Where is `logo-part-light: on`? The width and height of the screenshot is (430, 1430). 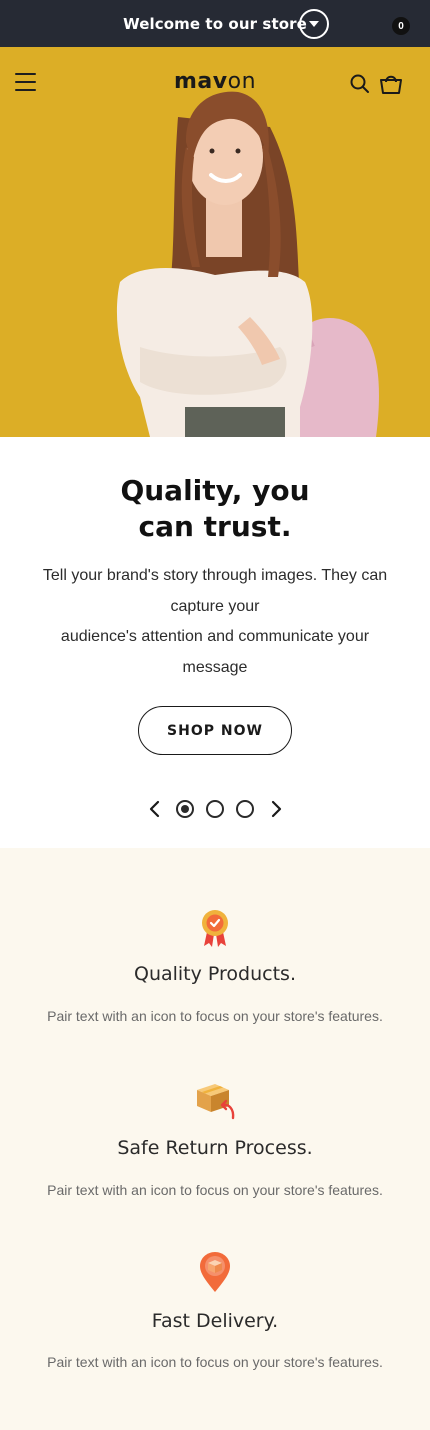
logo-part-light: on is located at coordinates (242, 81).